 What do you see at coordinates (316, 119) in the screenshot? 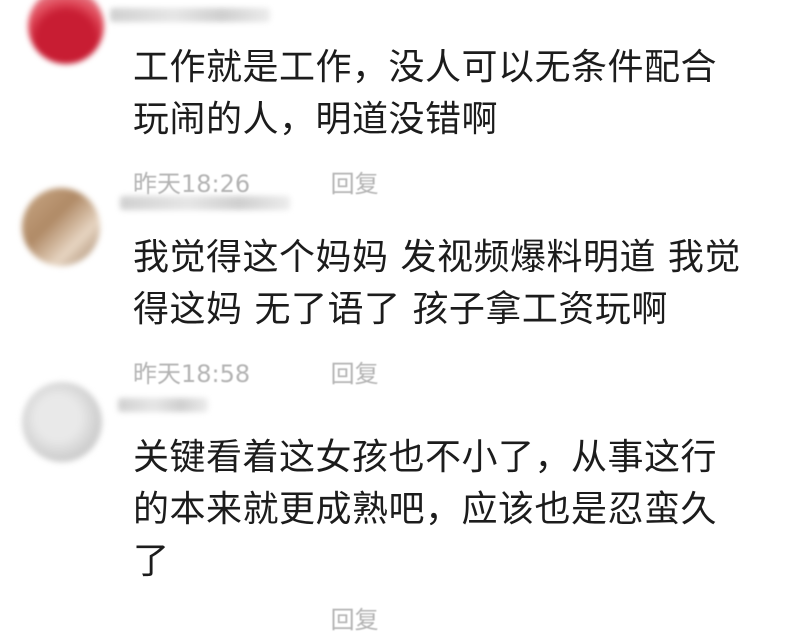
I see `comment-text-line: 玩闹的人，明道没错啊` at bounding box center [316, 119].